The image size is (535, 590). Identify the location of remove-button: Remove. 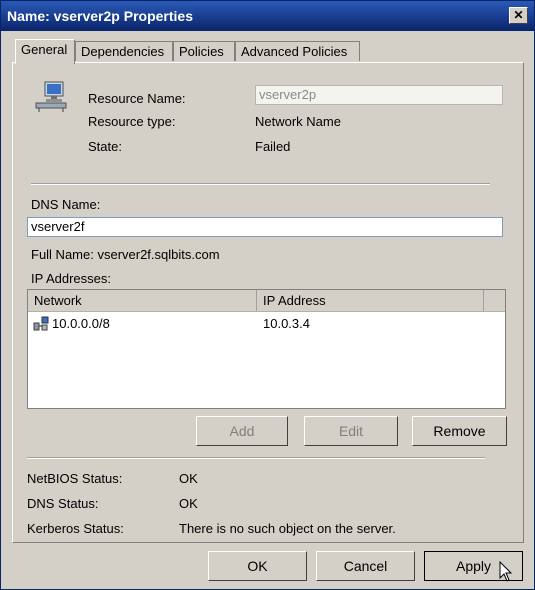
(459, 431).